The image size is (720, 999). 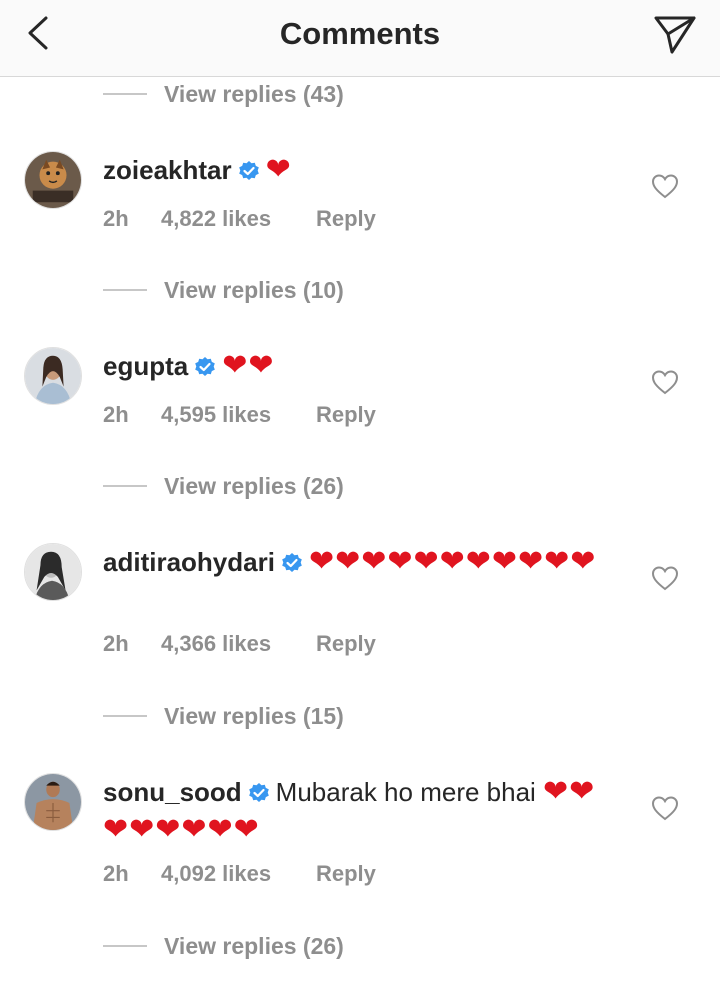 I want to click on comment-text: Mubarak ho mere bhai, so click(x=405, y=792).